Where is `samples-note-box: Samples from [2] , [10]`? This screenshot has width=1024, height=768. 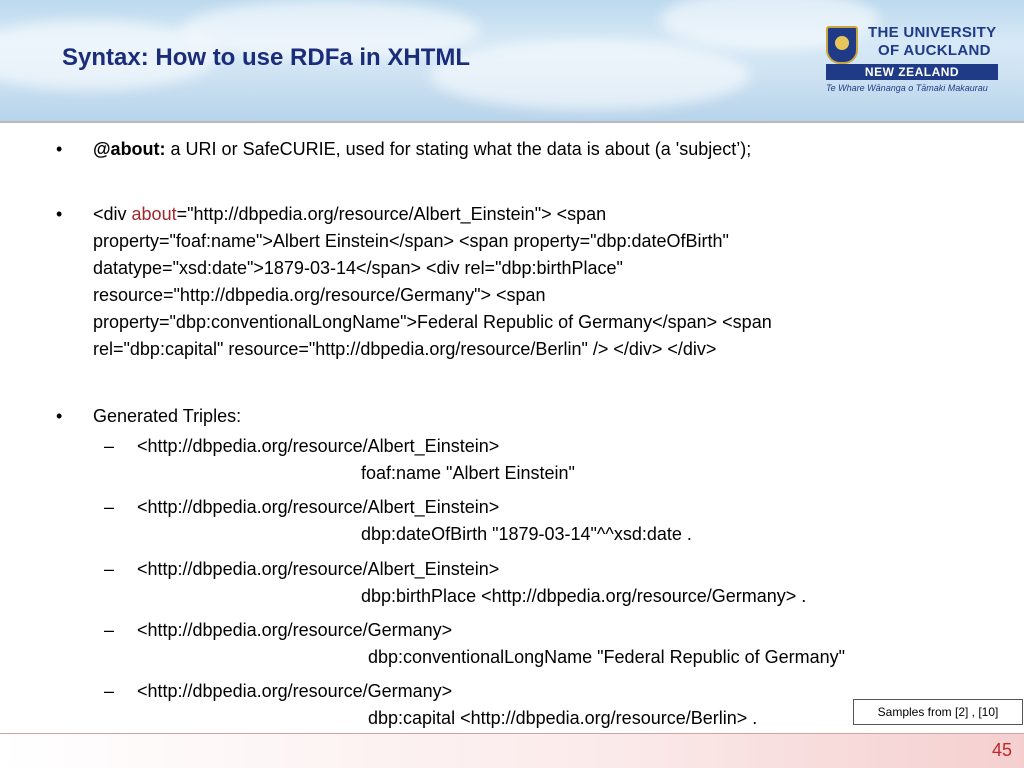
samples-note-box: Samples from [2] , [10] is located at coordinates (938, 712).